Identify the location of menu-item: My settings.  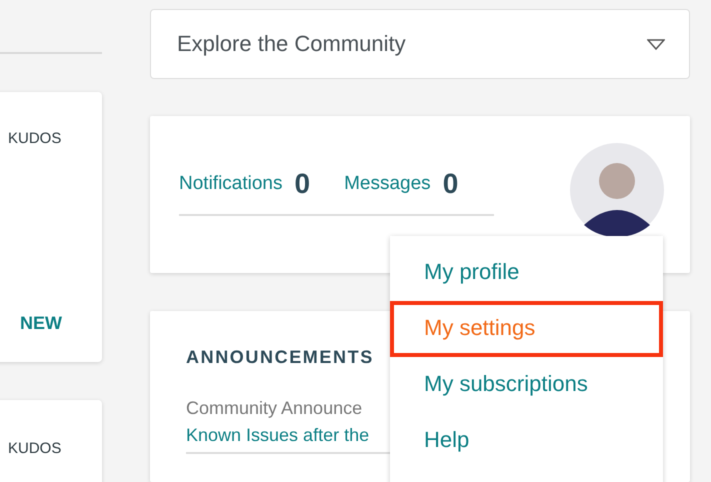
(526, 329).